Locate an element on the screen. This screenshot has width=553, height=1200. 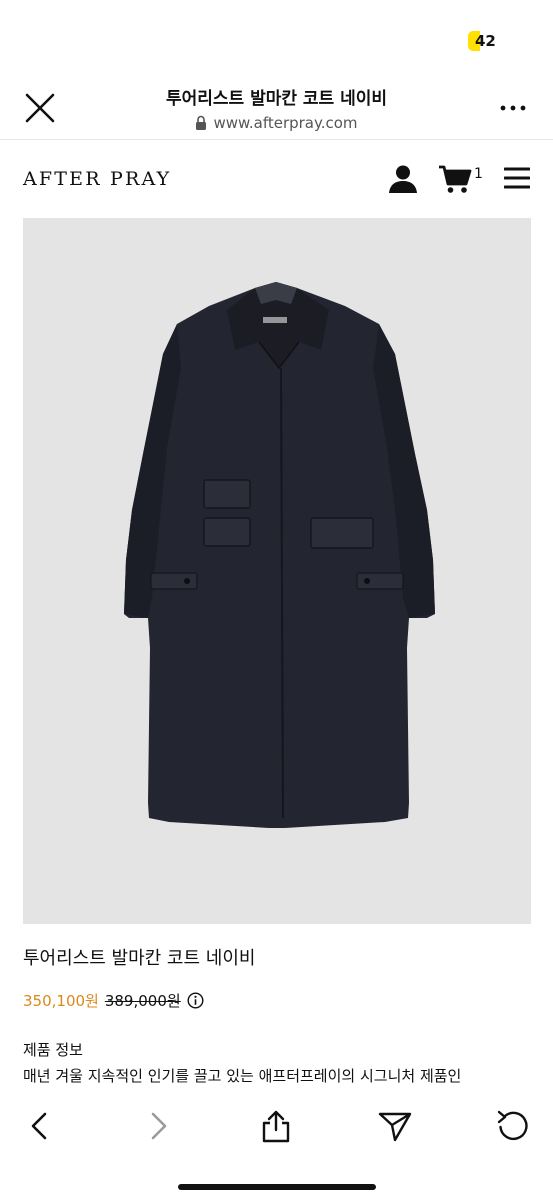
more-icon is located at coordinates (513, 108).